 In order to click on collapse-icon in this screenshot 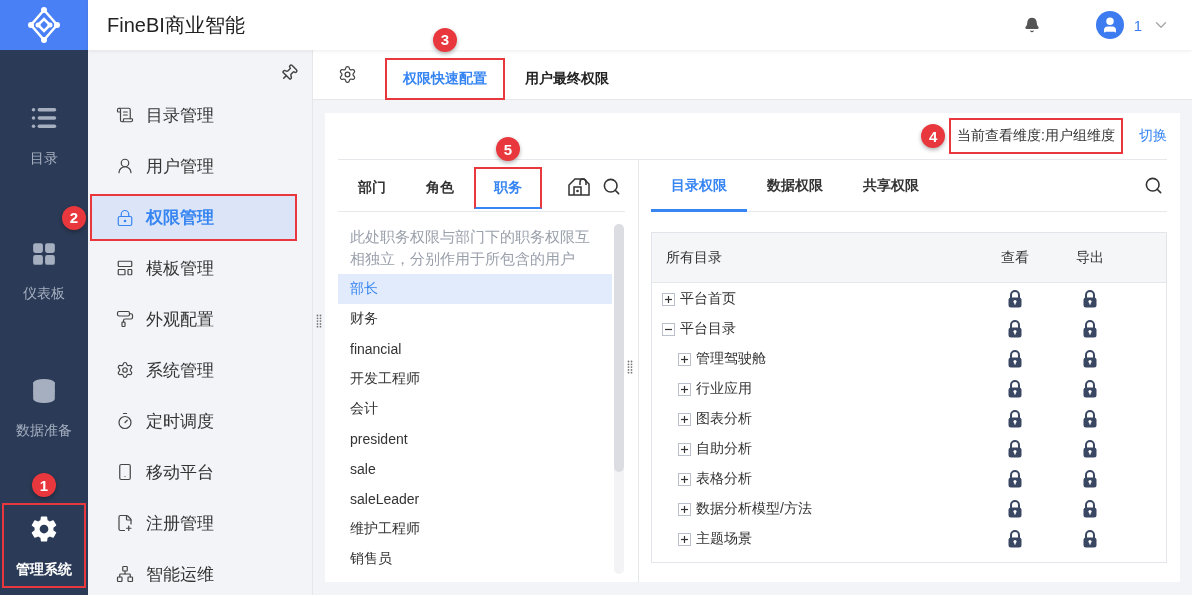, I will do `click(668, 329)`.